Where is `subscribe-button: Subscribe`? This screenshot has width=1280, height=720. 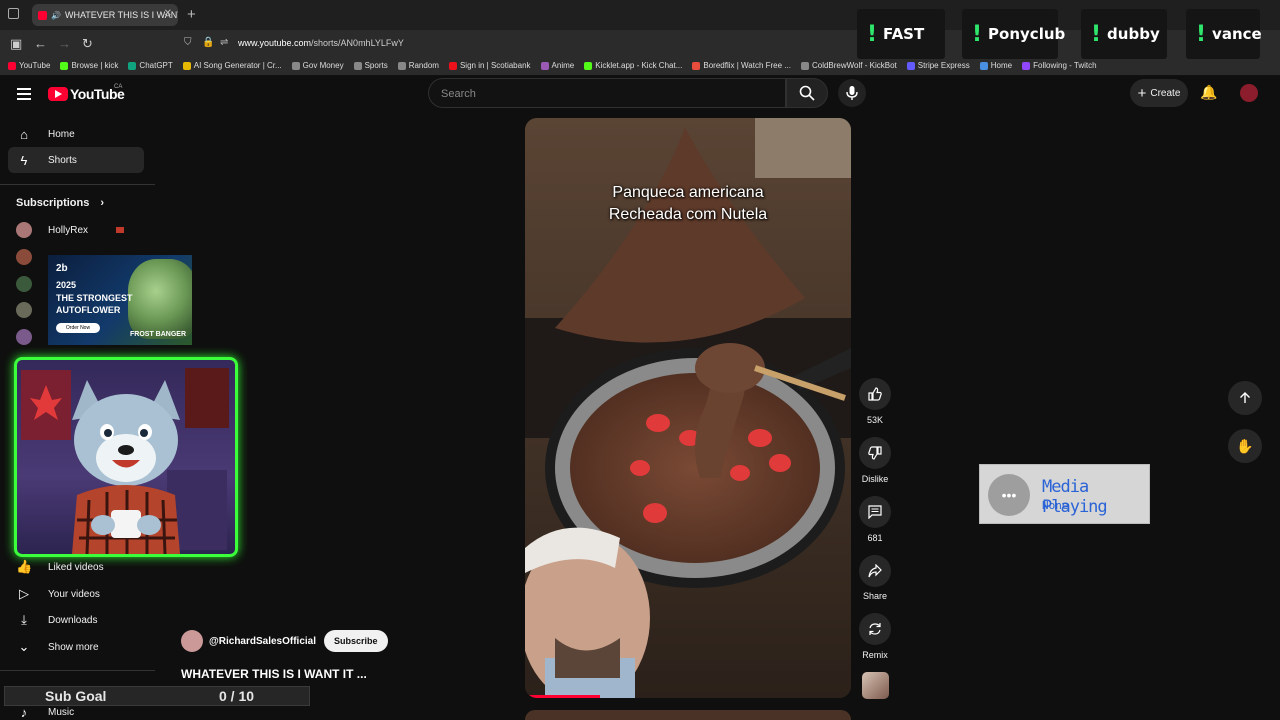
subscribe-button: Subscribe is located at coordinates (356, 641).